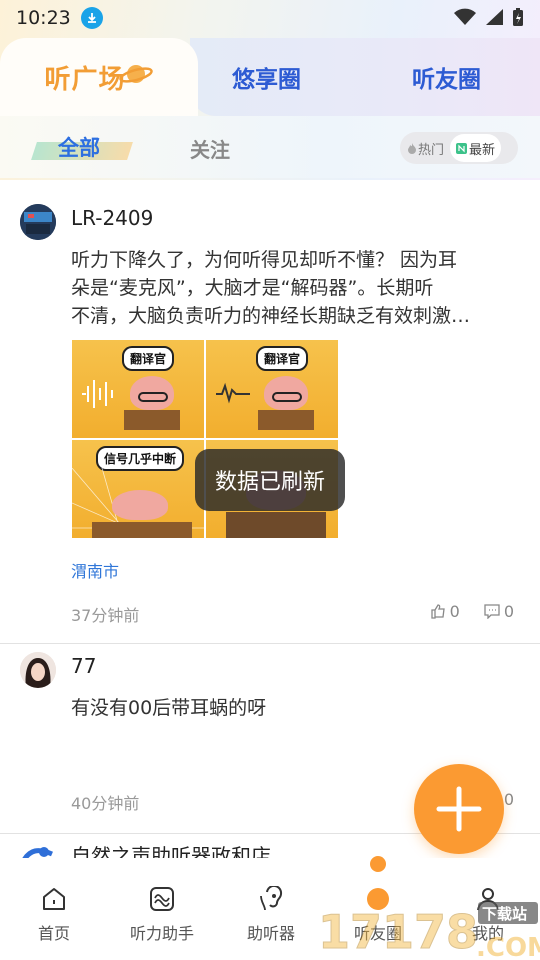 The image size is (540, 960). I want to click on sort-hot-option: 热门, so click(426, 148).